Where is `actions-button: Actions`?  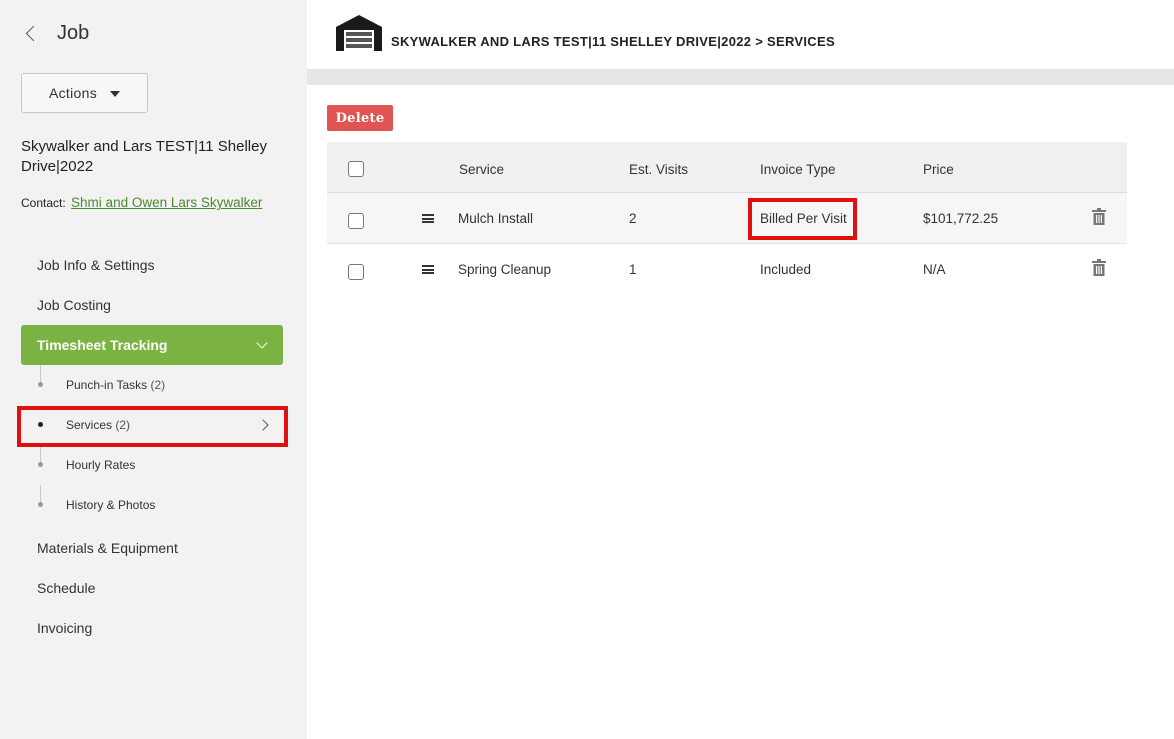 actions-button: Actions is located at coordinates (84, 93).